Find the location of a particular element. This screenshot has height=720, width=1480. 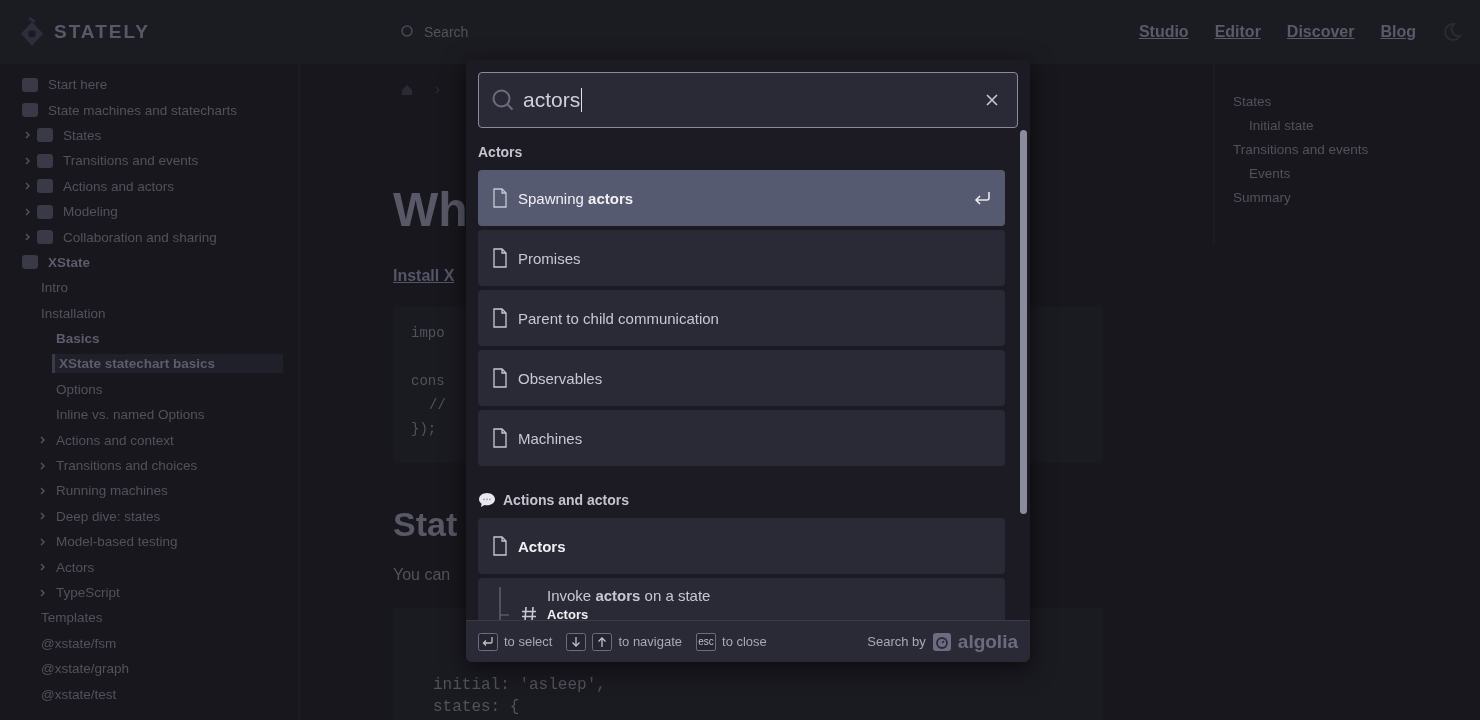

hint-text: to select is located at coordinates (528, 641).